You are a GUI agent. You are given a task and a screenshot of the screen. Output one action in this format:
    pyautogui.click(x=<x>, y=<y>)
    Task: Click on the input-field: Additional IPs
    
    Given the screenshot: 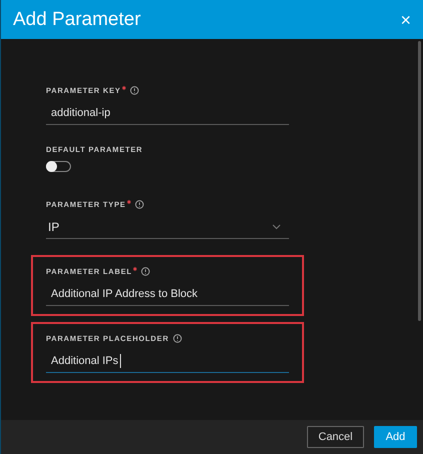 What is the action you would take?
    pyautogui.click(x=167, y=361)
    